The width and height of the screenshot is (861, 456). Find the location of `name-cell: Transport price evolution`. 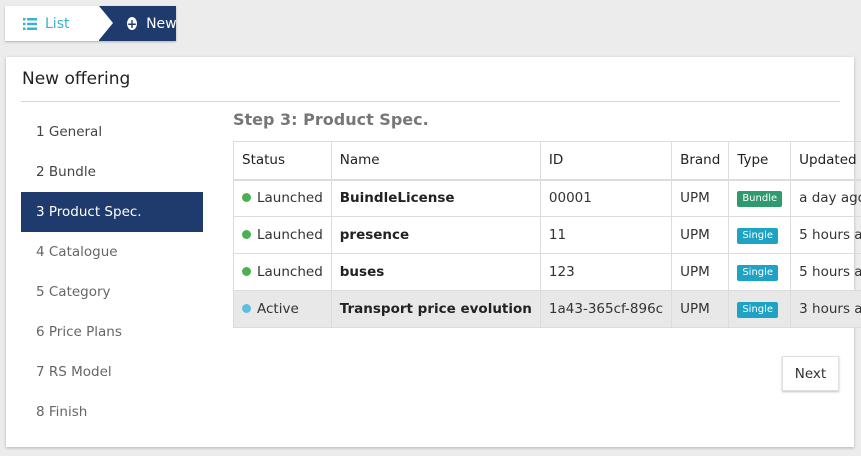

name-cell: Transport price evolution is located at coordinates (435, 309).